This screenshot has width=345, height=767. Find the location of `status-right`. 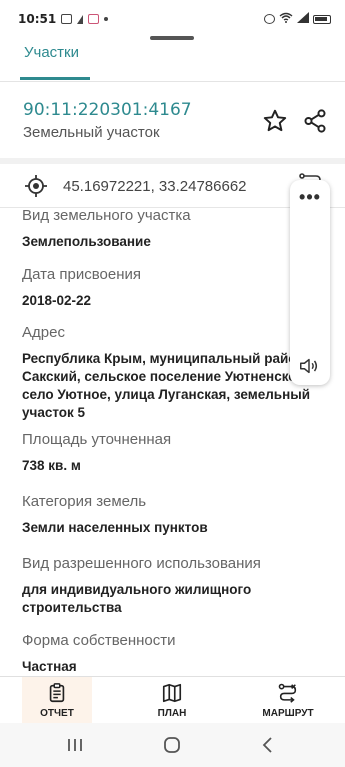

status-right is located at coordinates (297, 19).